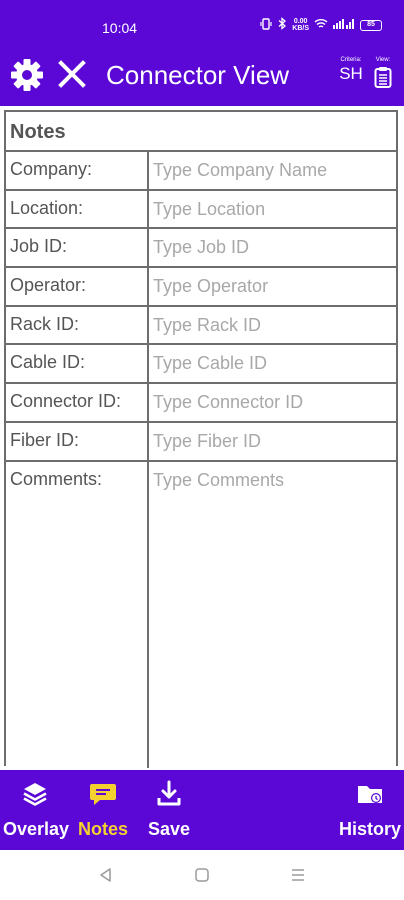  I want to click on status-time: 10:04, so click(120, 28).